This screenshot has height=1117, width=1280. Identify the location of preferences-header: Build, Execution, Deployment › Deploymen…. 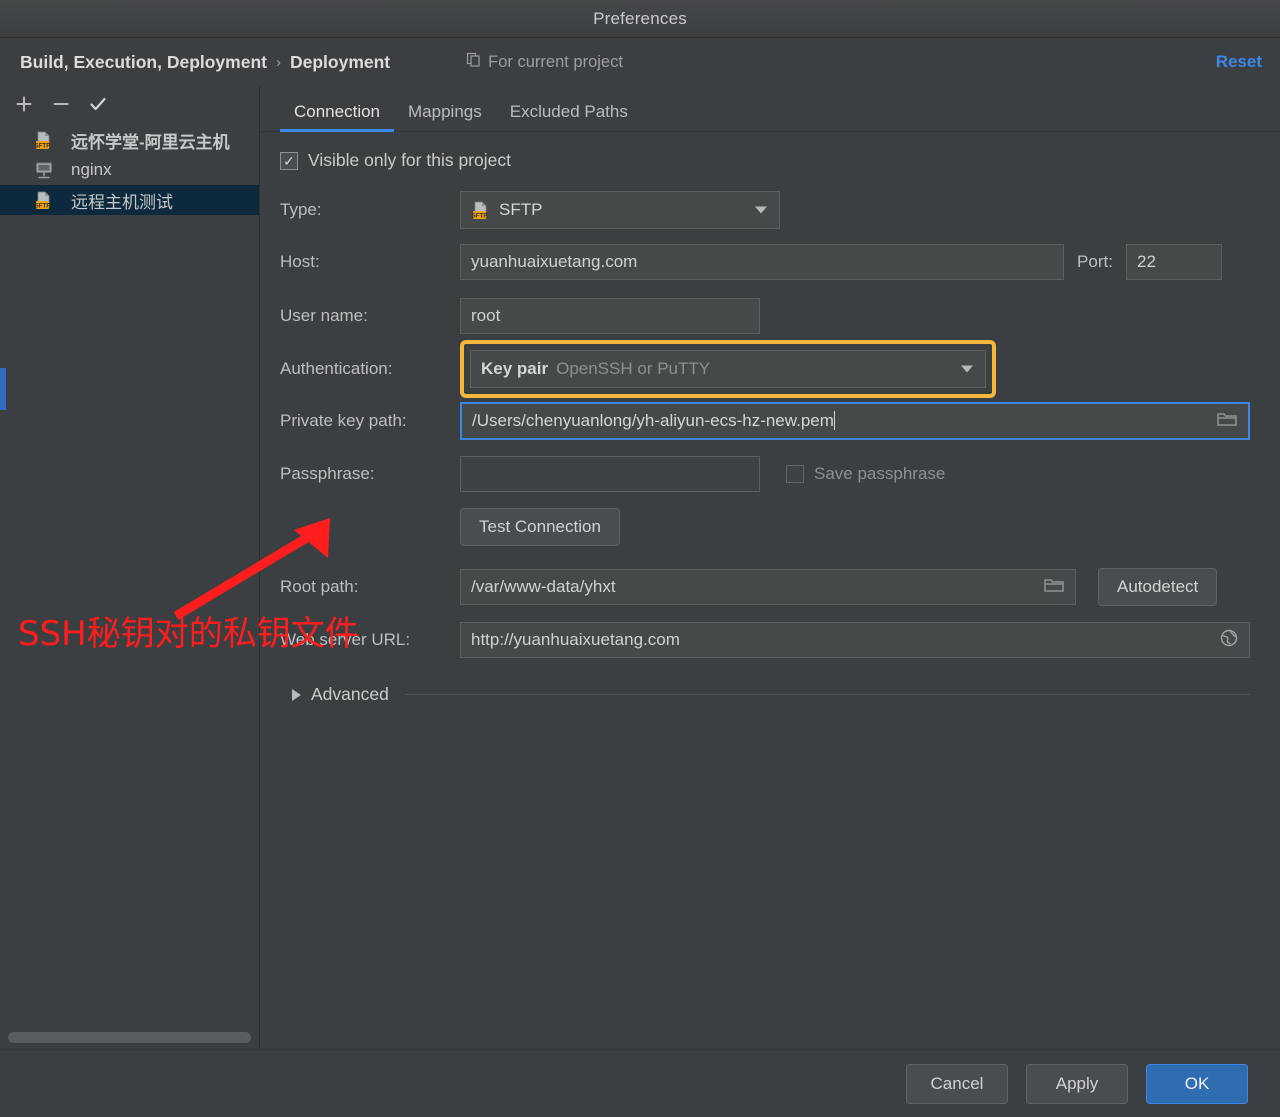
(640, 62).